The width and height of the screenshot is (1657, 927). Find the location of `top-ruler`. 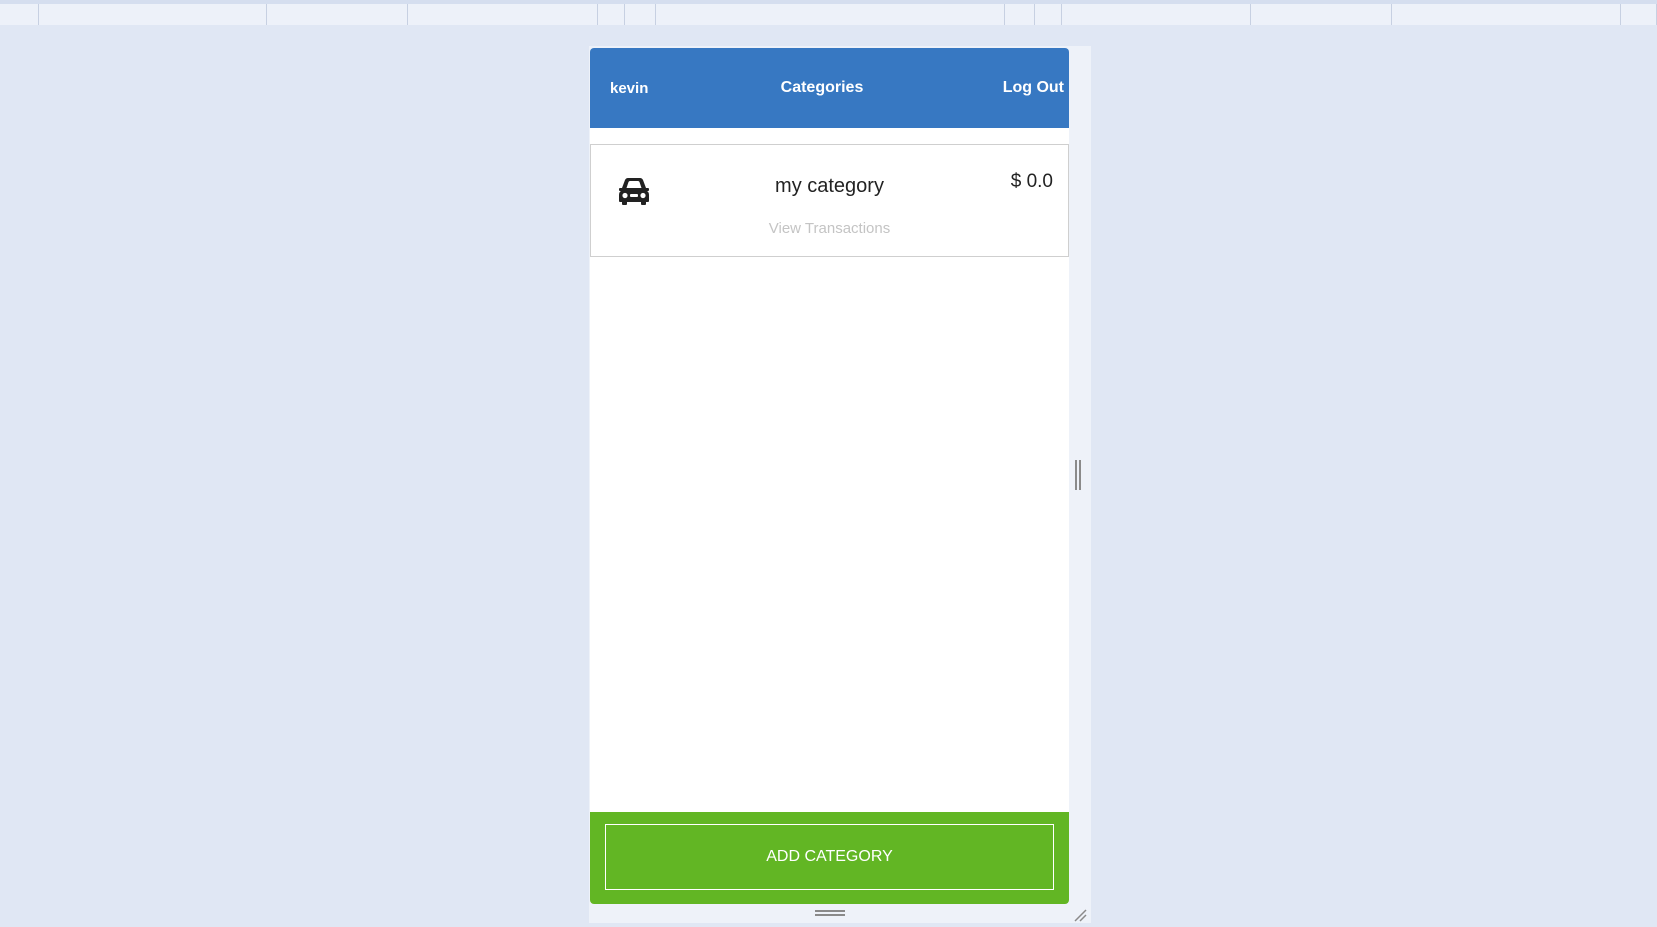

top-ruler is located at coordinates (828, 12).